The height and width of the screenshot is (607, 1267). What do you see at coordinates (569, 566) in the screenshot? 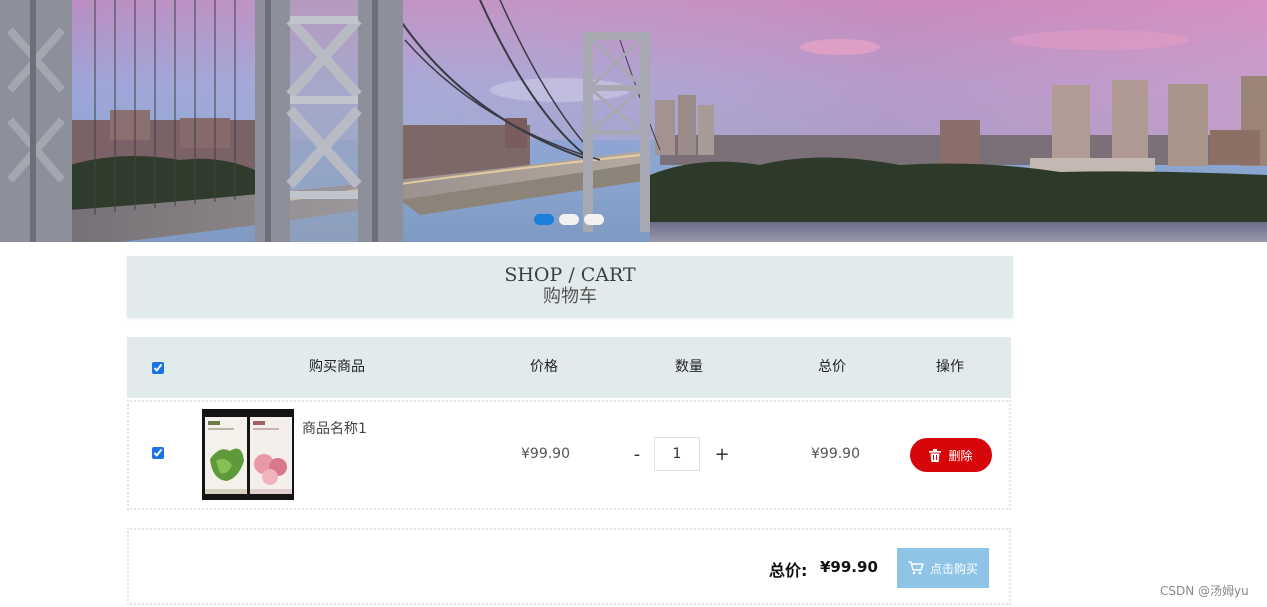
I see `cart-summary: 总价: ¥99.90 点击购买` at bounding box center [569, 566].